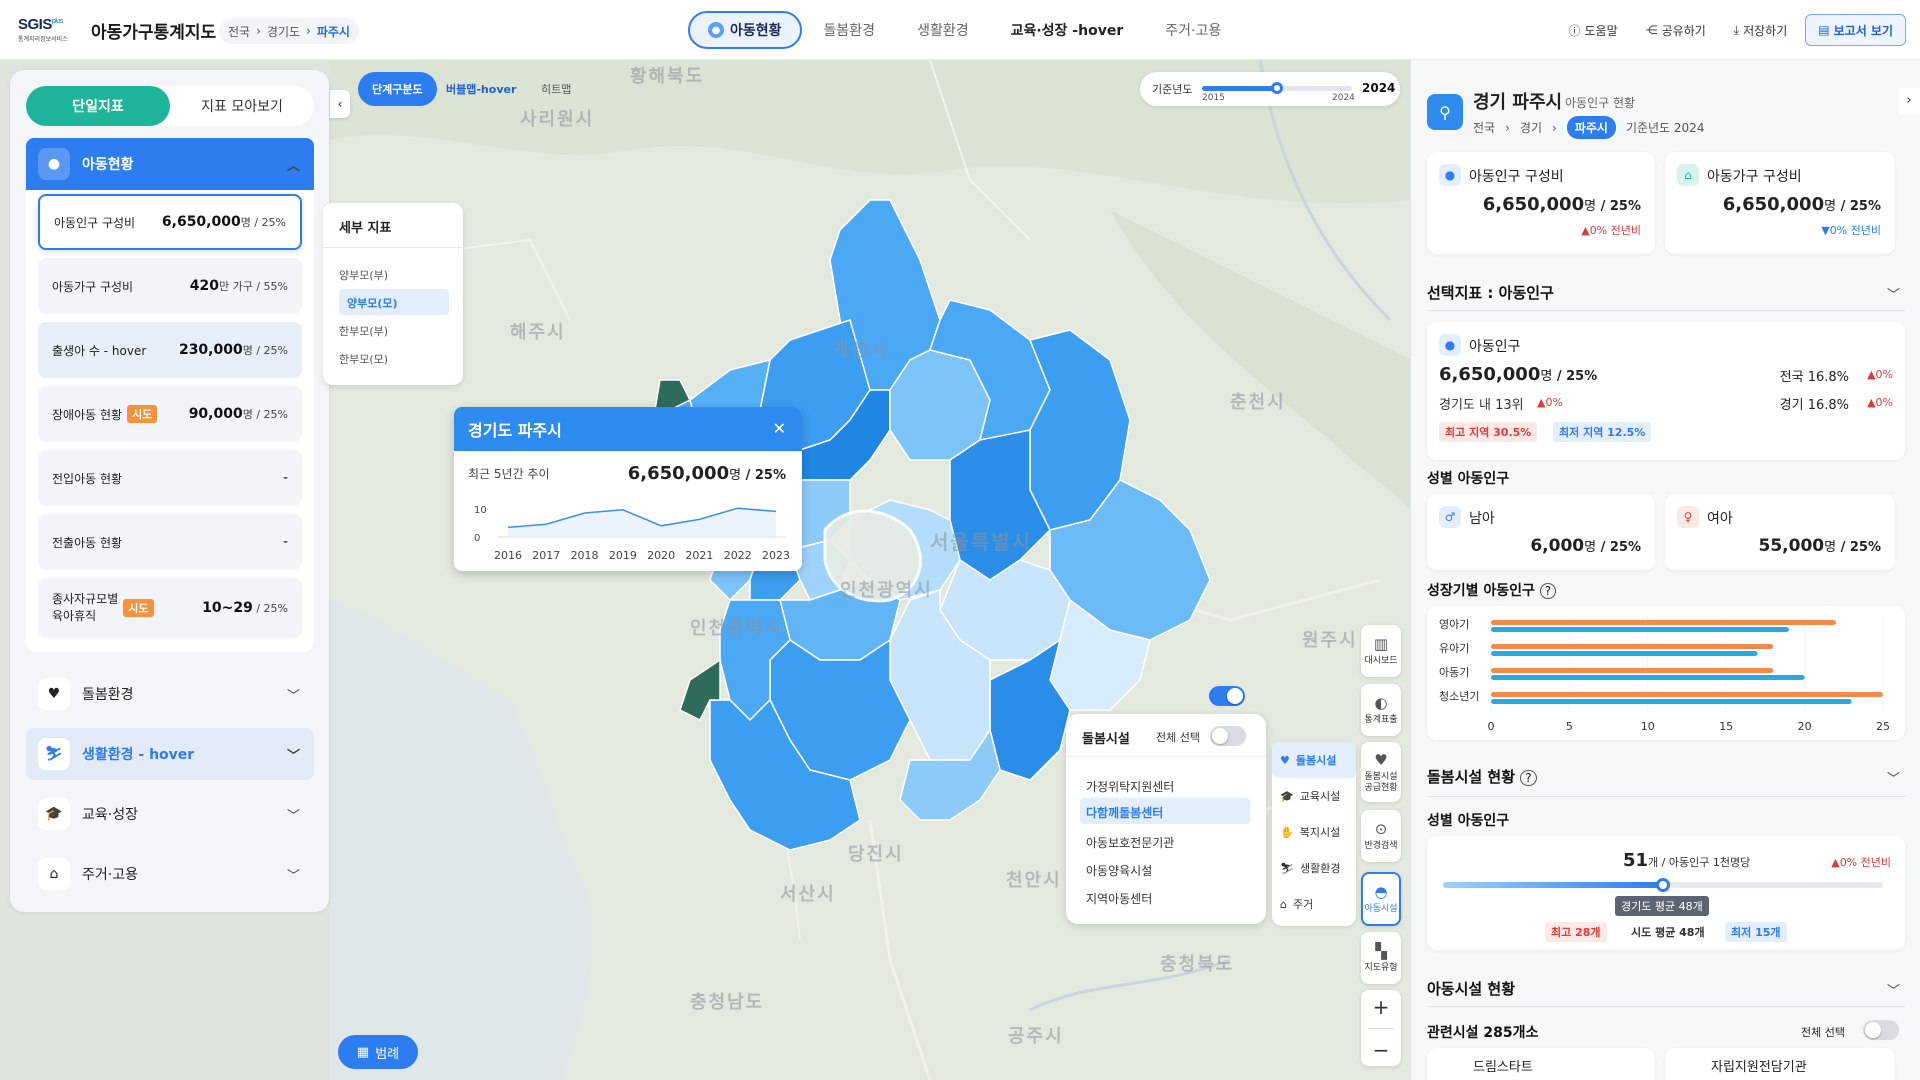  What do you see at coordinates (170, 164) in the screenshot?
I see `category-child-status: ● 아동현황 ︿` at bounding box center [170, 164].